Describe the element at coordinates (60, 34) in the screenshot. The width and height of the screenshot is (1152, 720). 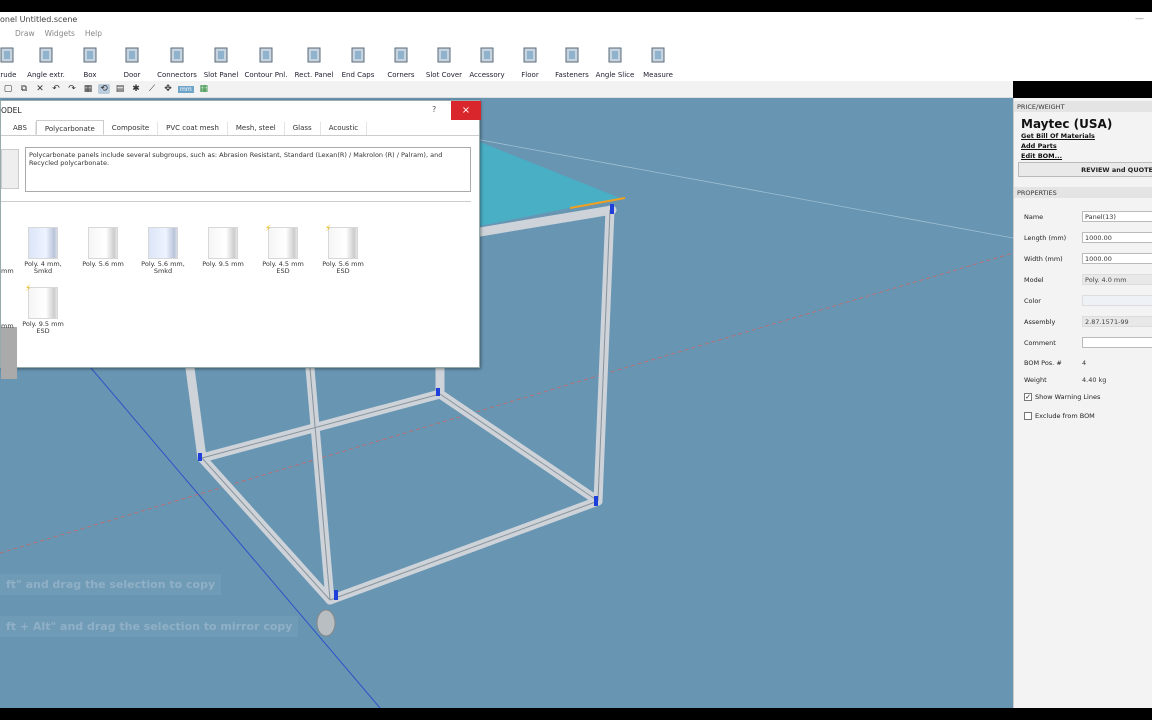
I see `menu-item-widgets: Widgets` at that location.